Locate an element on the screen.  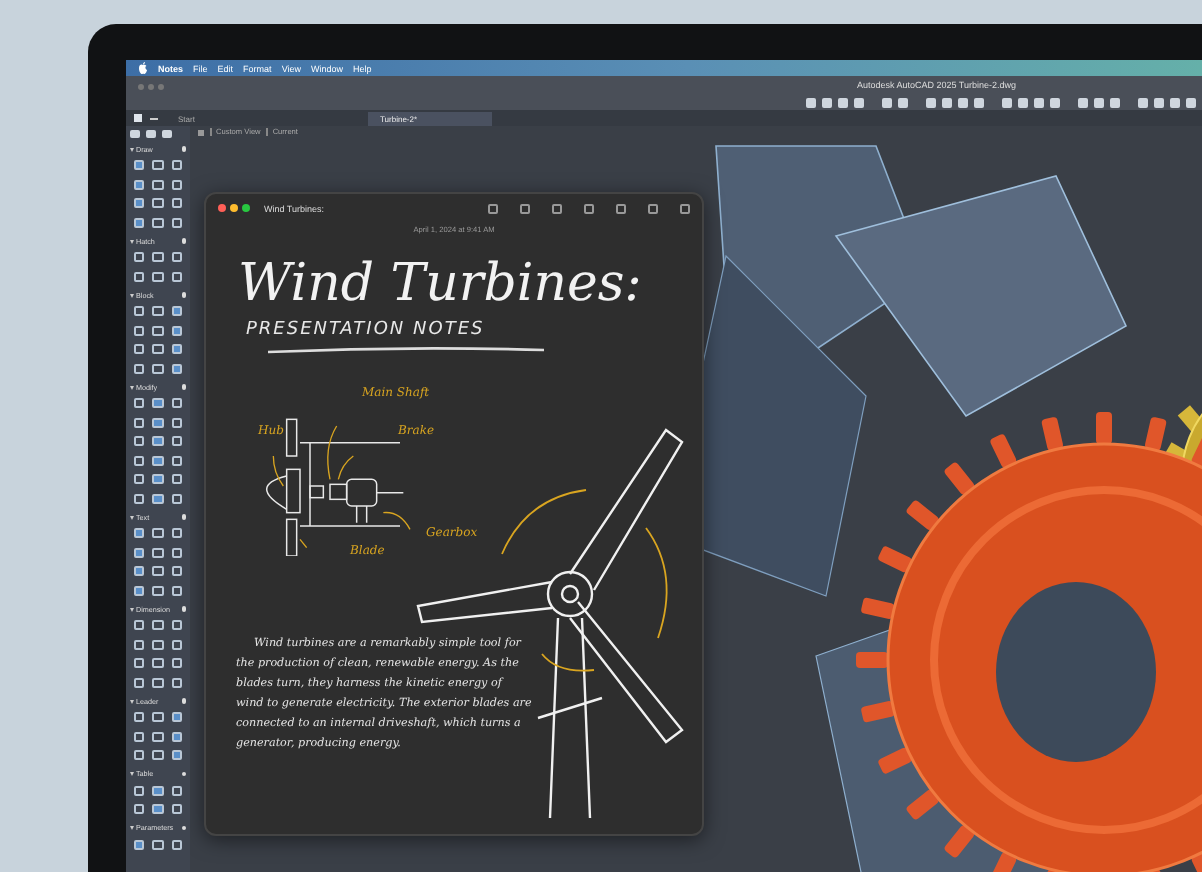
zoom-icon is located at coordinates (246, 208).